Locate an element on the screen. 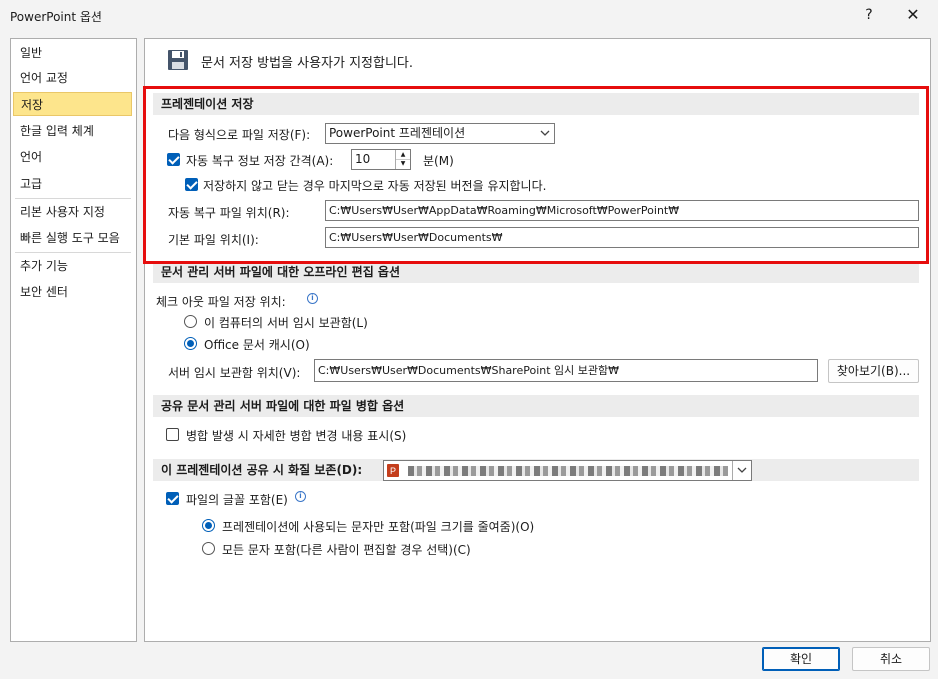 This screenshot has width=938, height=679. show-merge-changes-label: 병합 발생 시 자세한 병합 변경 내용 표시(S) is located at coordinates (296, 436).